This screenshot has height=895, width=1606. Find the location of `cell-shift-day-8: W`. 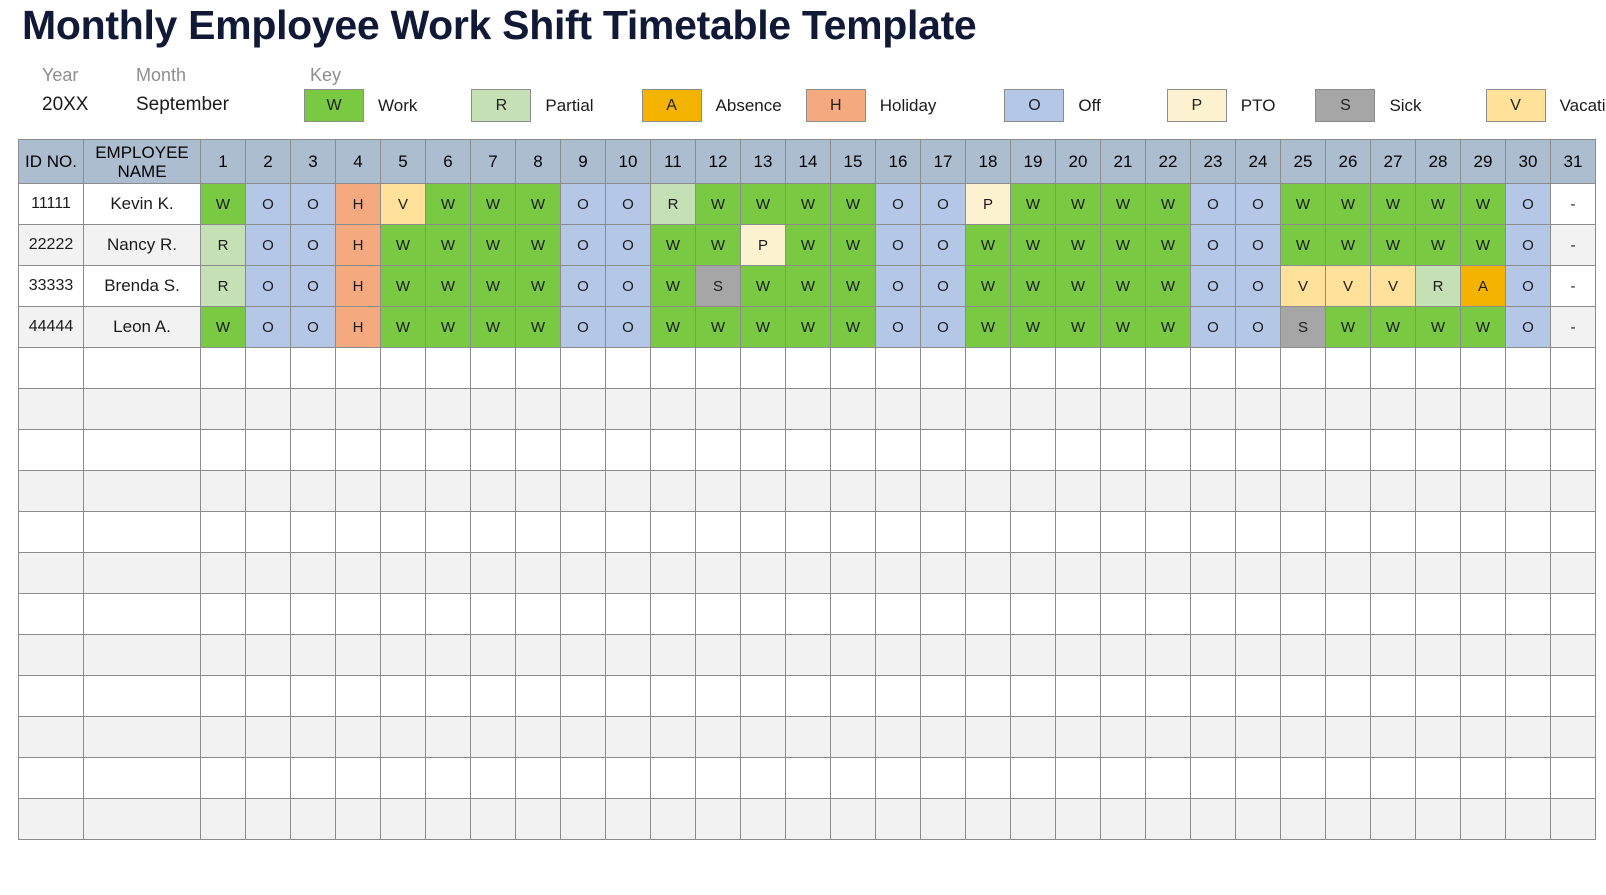

cell-shift-day-8: W is located at coordinates (538, 286).